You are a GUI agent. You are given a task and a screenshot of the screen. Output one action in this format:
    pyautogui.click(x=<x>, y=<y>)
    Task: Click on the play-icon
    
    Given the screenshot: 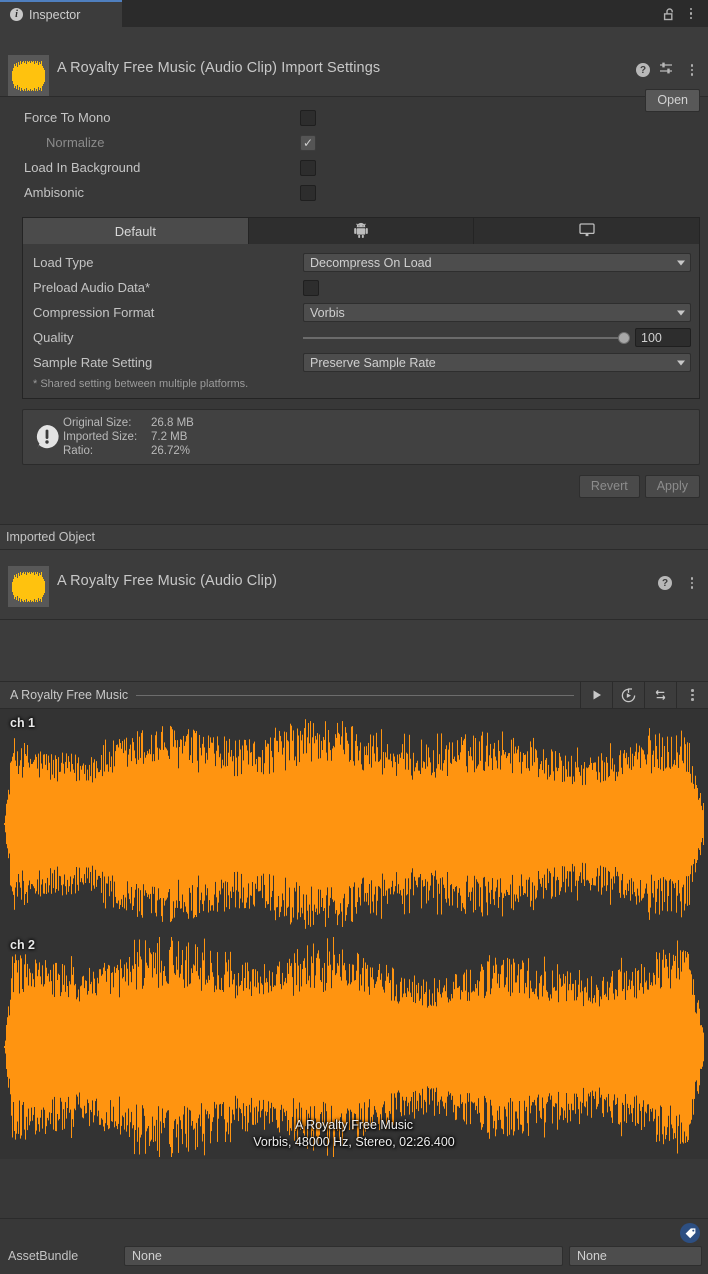 What is the action you would take?
    pyautogui.click(x=596, y=695)
    